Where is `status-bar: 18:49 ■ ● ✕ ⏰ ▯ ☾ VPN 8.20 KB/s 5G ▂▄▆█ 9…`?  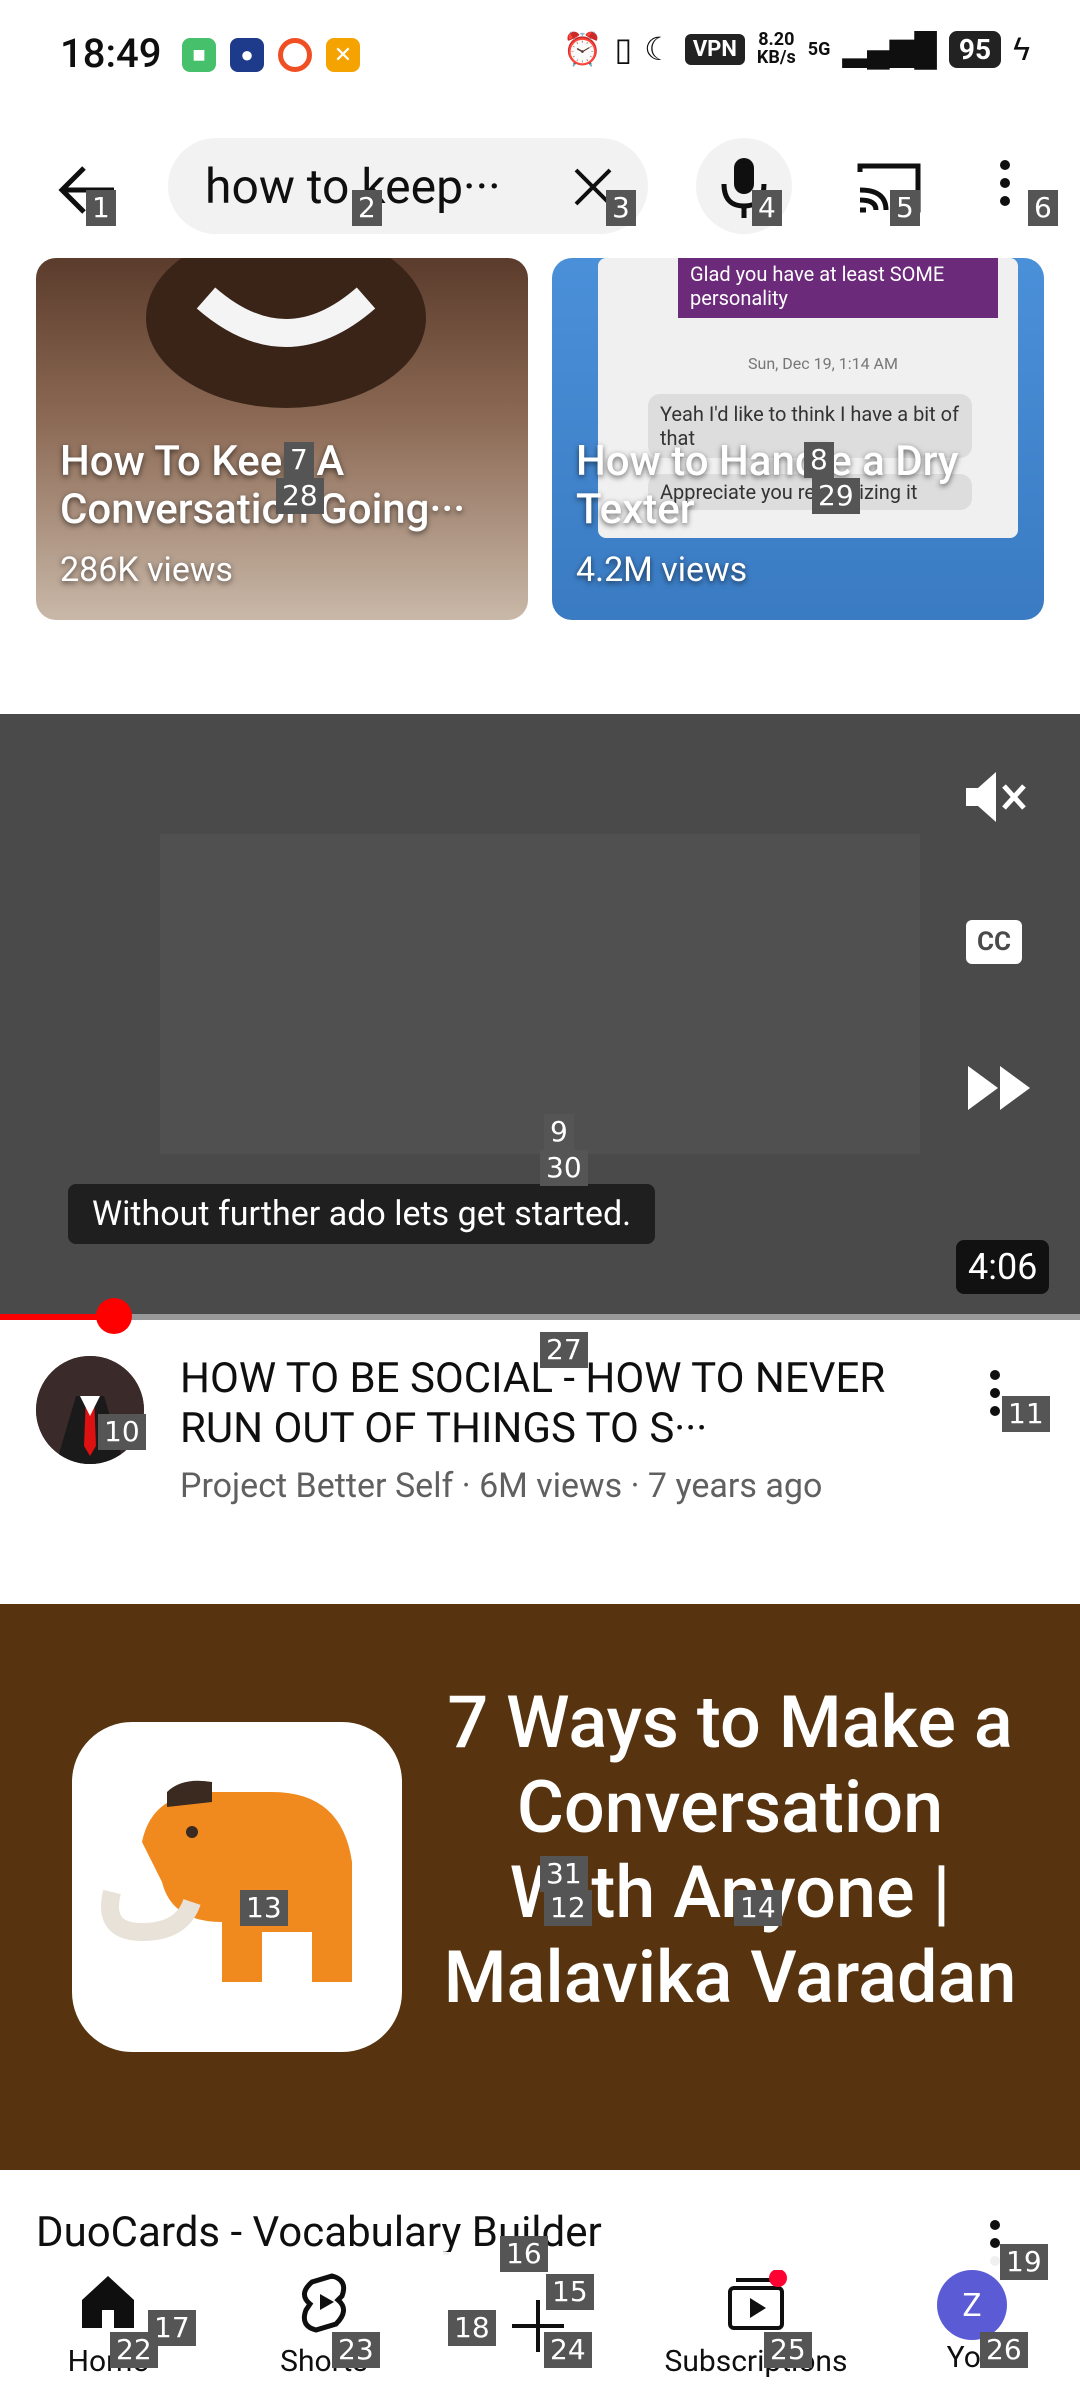
status-bar: 18:49 ■ ● ✕ ⏰ ▯ ☾ VPN 8.20 KB/s 5G ▂▄▆█ 9… is located at coordinates (540, 55).